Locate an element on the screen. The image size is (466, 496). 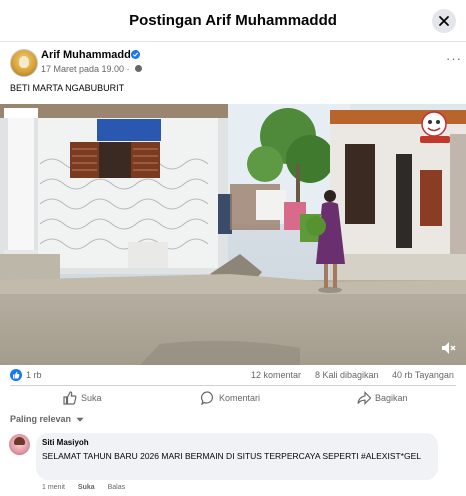
comment-sort-label: Paling relevan is located at coordinates (41, 419).